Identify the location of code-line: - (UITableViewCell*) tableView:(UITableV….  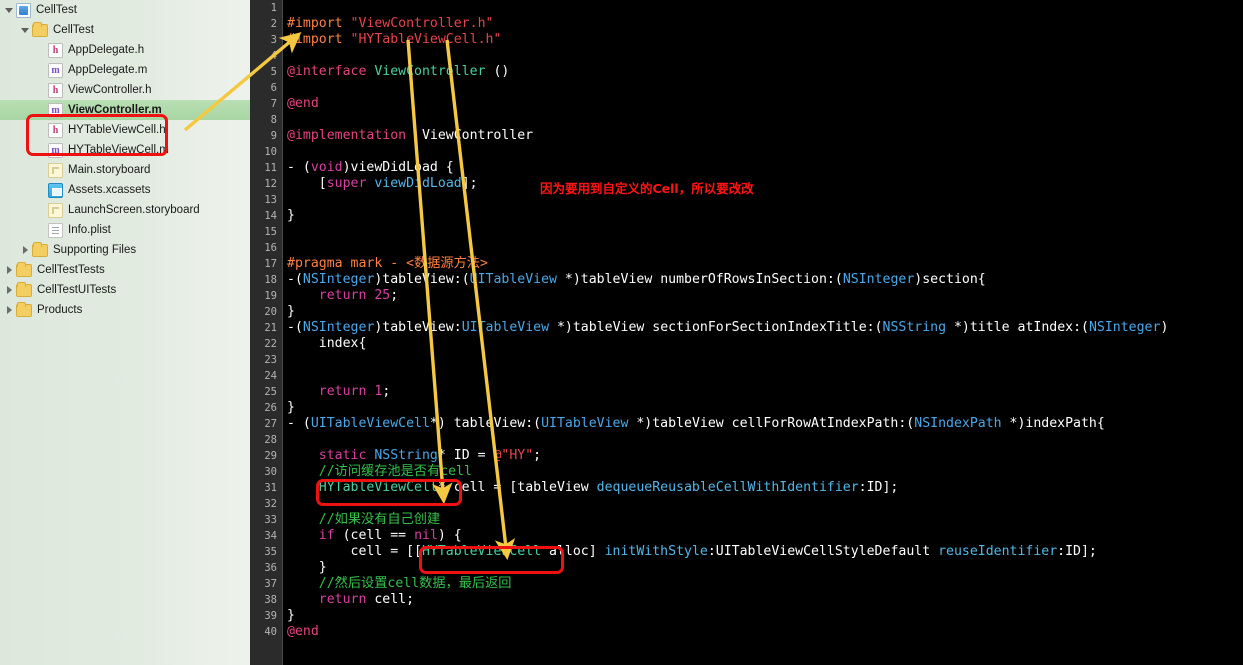
(763, 424).